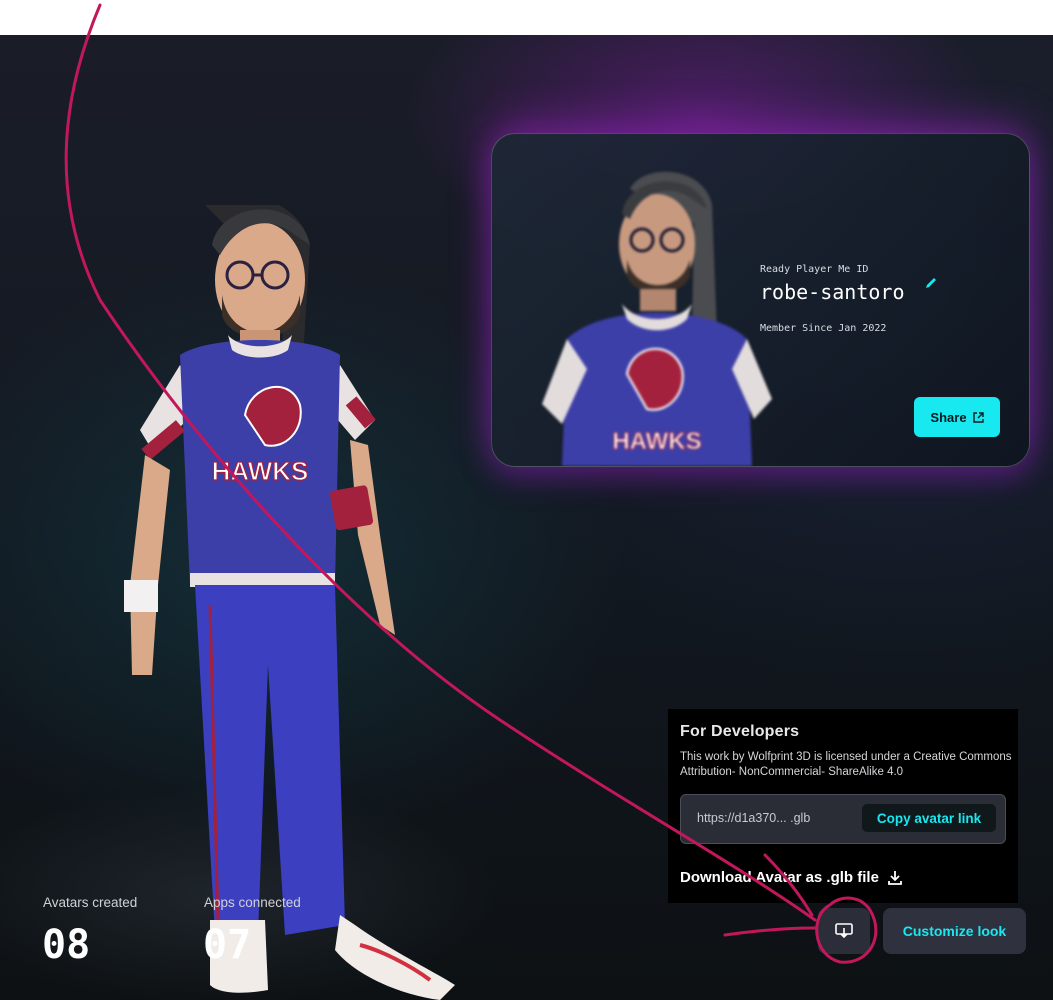 This screenshot has width=1053, height=1000. Describe the element at coordinates (260, 471) in the screenshot. I see `shirt-logo-text: HAWKS` at that location.